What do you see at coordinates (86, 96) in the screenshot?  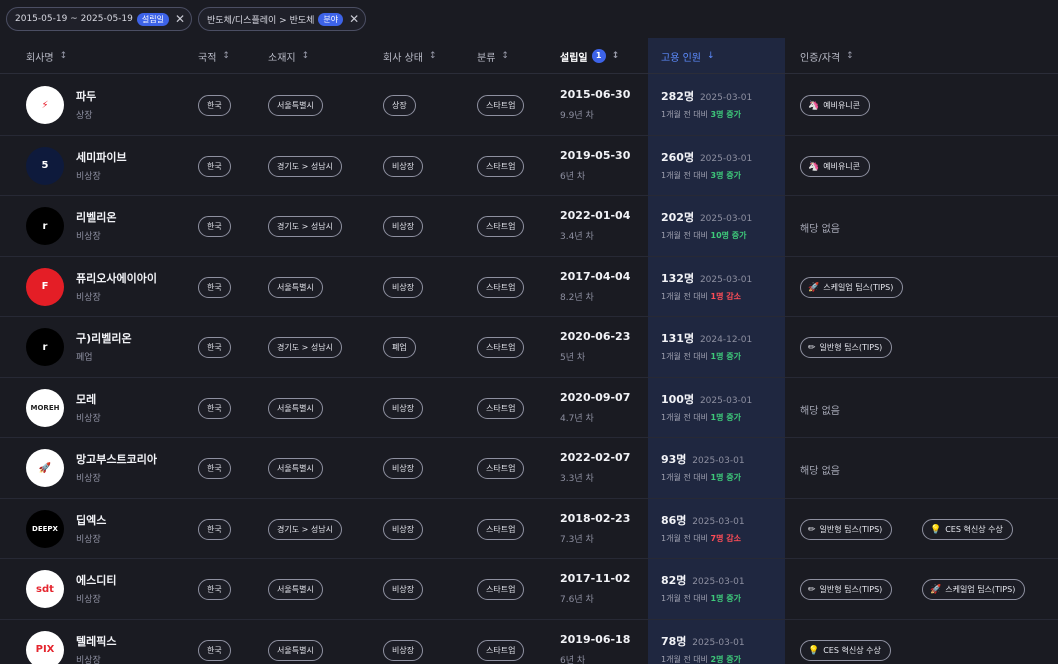 I see `company-name: 파두` at bounding box center [86, 96].